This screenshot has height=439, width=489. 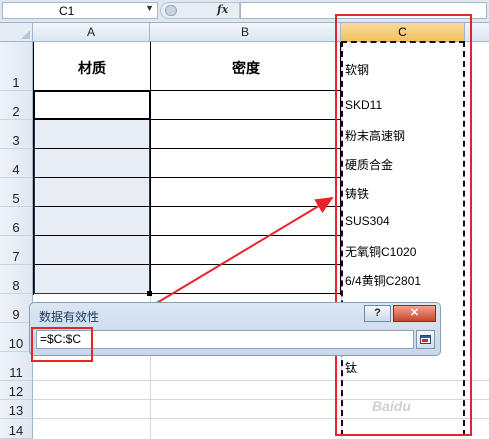 I want to click on close-button: ✕, so click(x=414, y=313).